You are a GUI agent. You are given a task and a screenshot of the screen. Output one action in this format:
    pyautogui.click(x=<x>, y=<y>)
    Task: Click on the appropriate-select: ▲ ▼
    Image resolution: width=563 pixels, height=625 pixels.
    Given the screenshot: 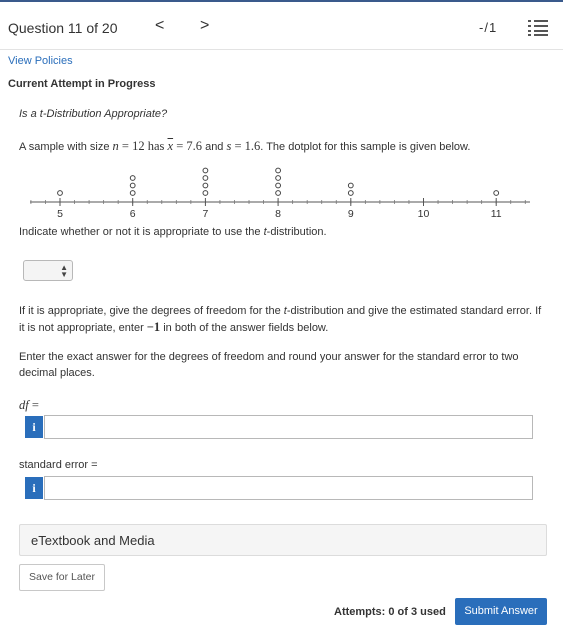 What is the action you would take?
    pyautogui.click(x=48, y=270)
    